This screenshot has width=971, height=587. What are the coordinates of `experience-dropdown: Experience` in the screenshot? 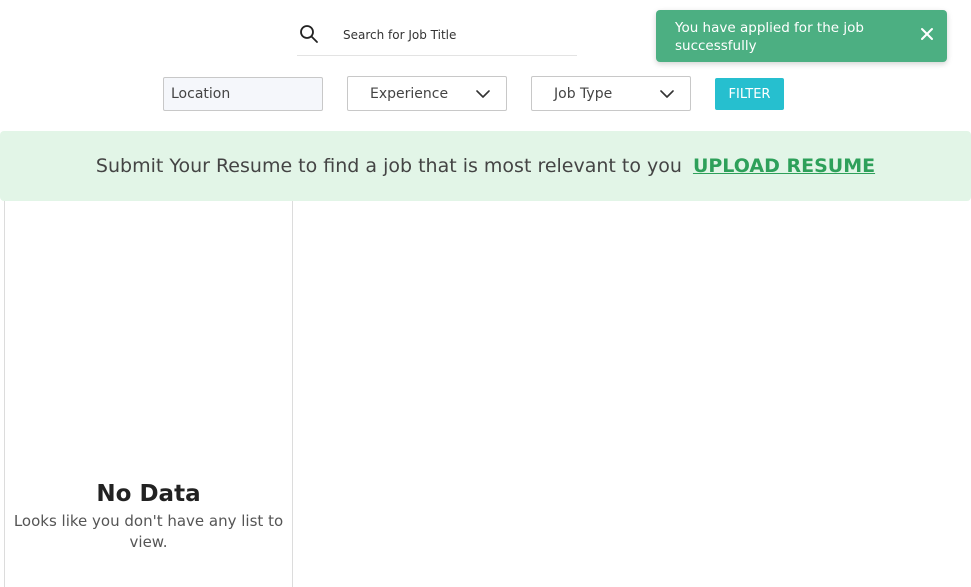 It's located at (427, 93).